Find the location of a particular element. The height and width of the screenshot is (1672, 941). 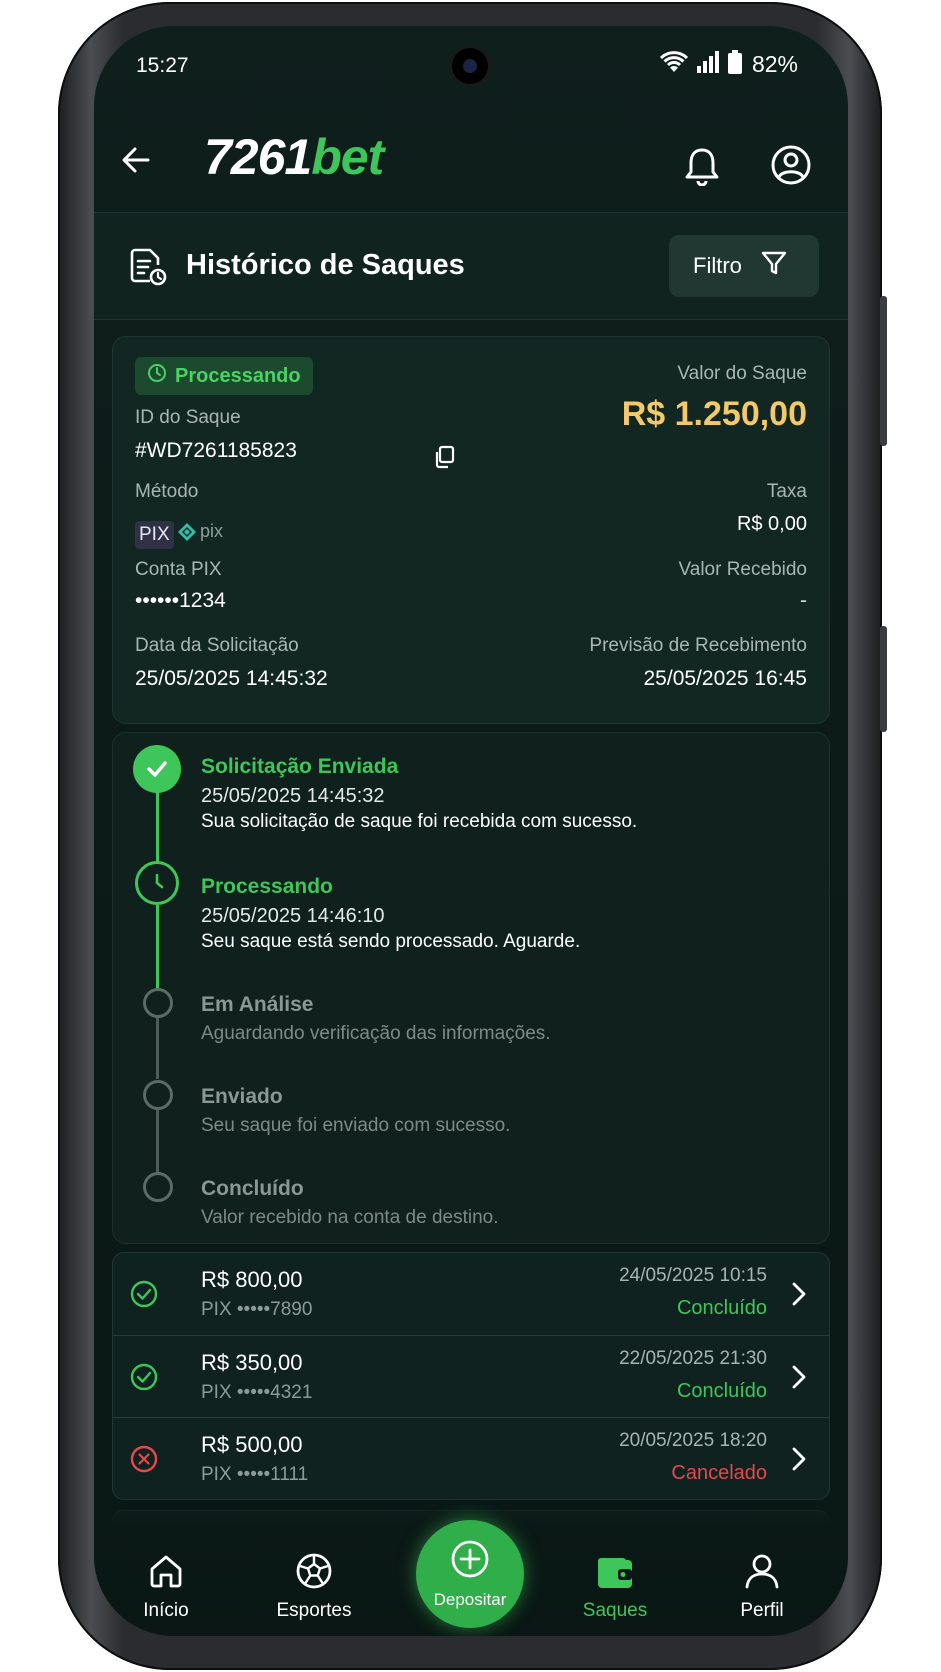

logo-suffix: bet is located at coordinates (347, 157).